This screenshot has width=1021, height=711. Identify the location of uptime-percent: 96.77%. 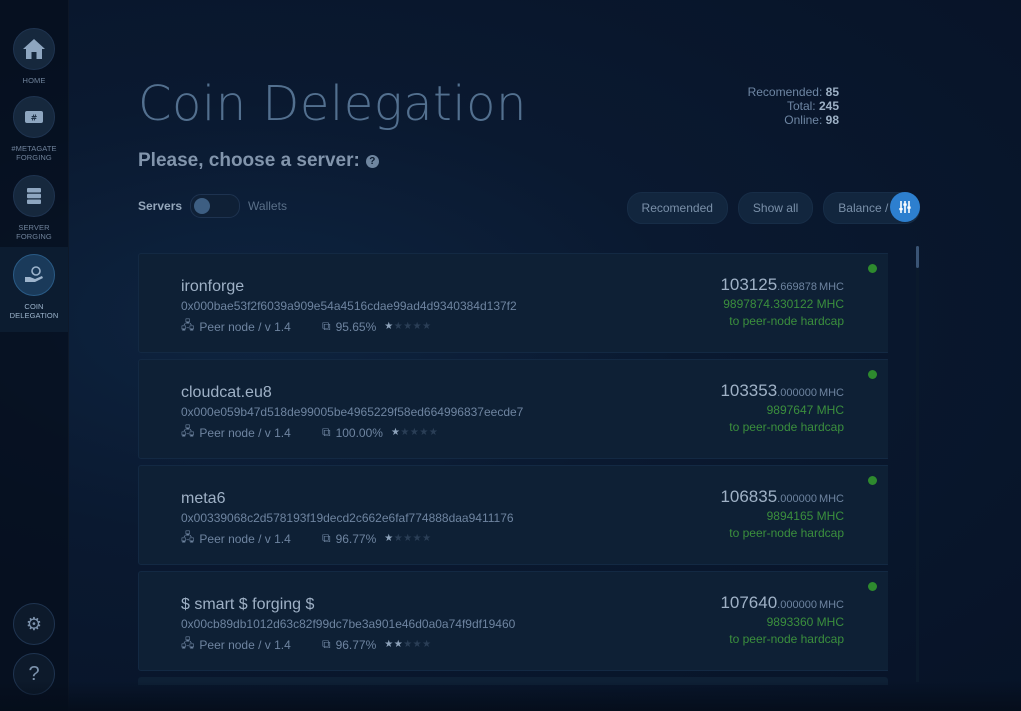
(356, 538).